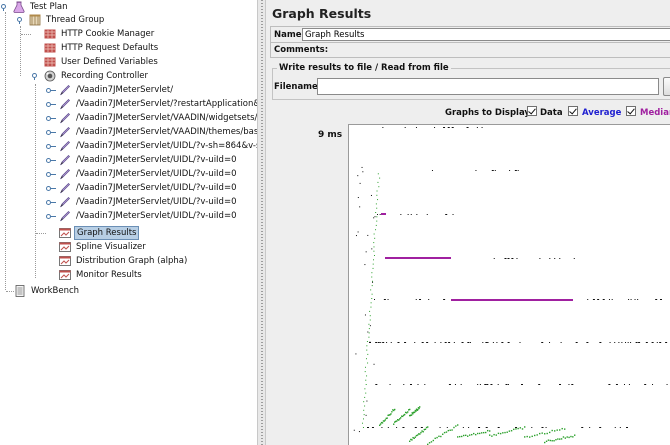 This screenshot has height=445, width=670. What do you see at coordinates (488, 86) in the screenshot?
I see `filename-field` at bounding box center [488, 86].